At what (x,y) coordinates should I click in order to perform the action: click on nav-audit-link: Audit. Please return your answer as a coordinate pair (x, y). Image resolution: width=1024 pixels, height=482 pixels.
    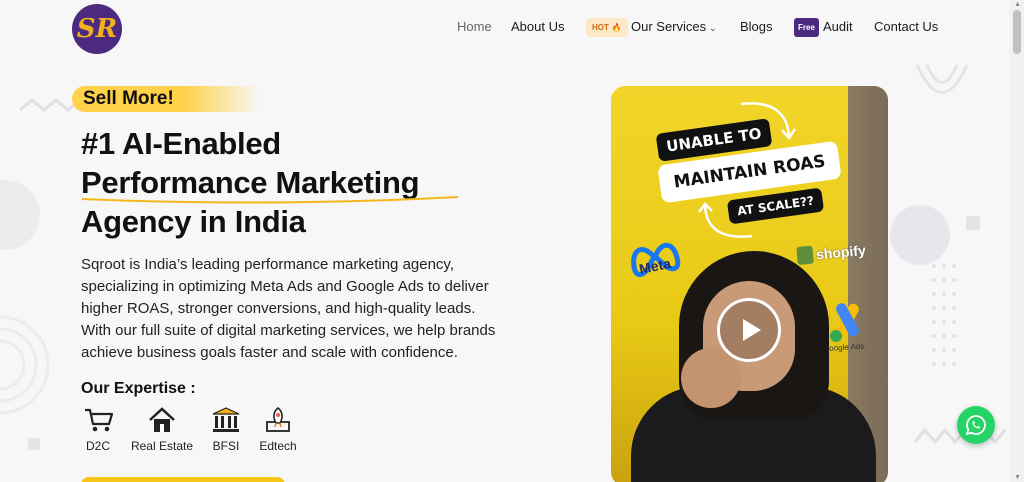
    Looking at the image, I should click on (838, 26).